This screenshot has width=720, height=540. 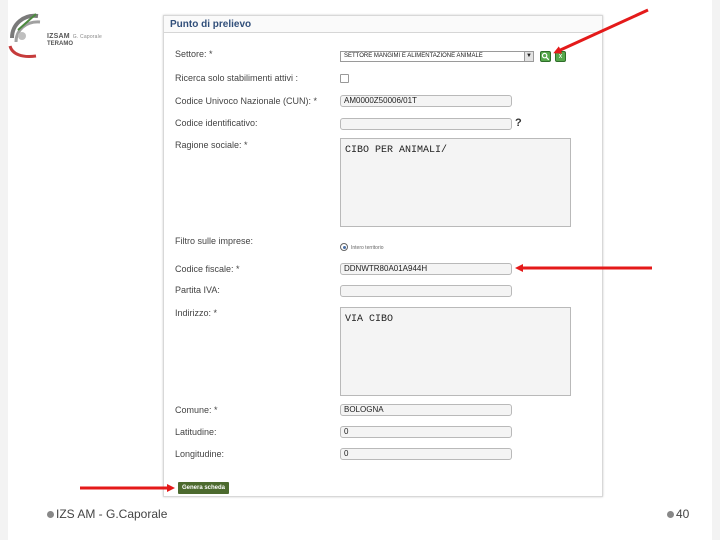 I want to click on page-number: 40, so click(x=683, y=514).